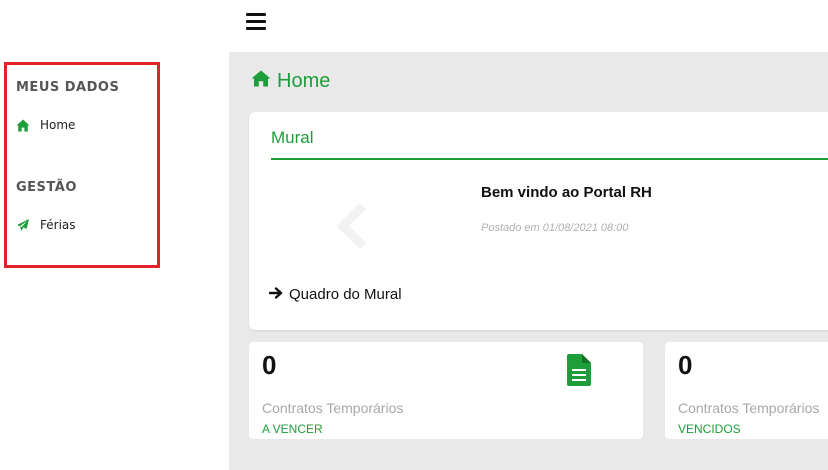 This screenshot has width=828, height=470. I want to click on mural-board-link: Quadro do Mural, so click(335, 294).